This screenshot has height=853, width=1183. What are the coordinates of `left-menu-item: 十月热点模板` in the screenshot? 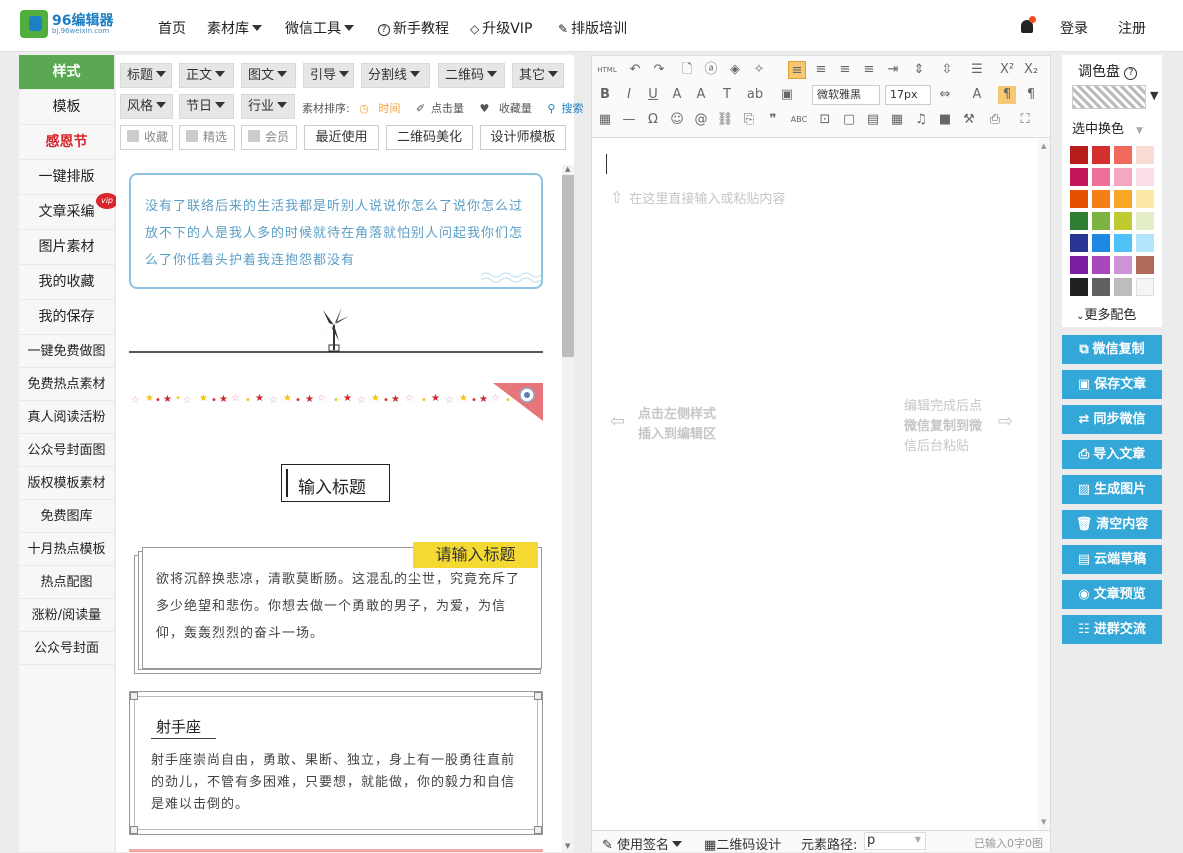 It's located at (66, 549).